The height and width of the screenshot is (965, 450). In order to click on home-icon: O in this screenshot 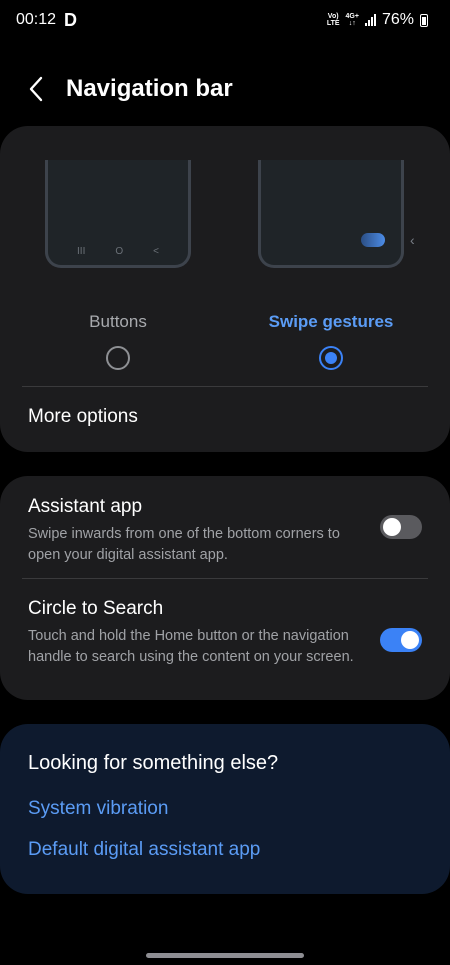, I will do `click(119, 251)`.